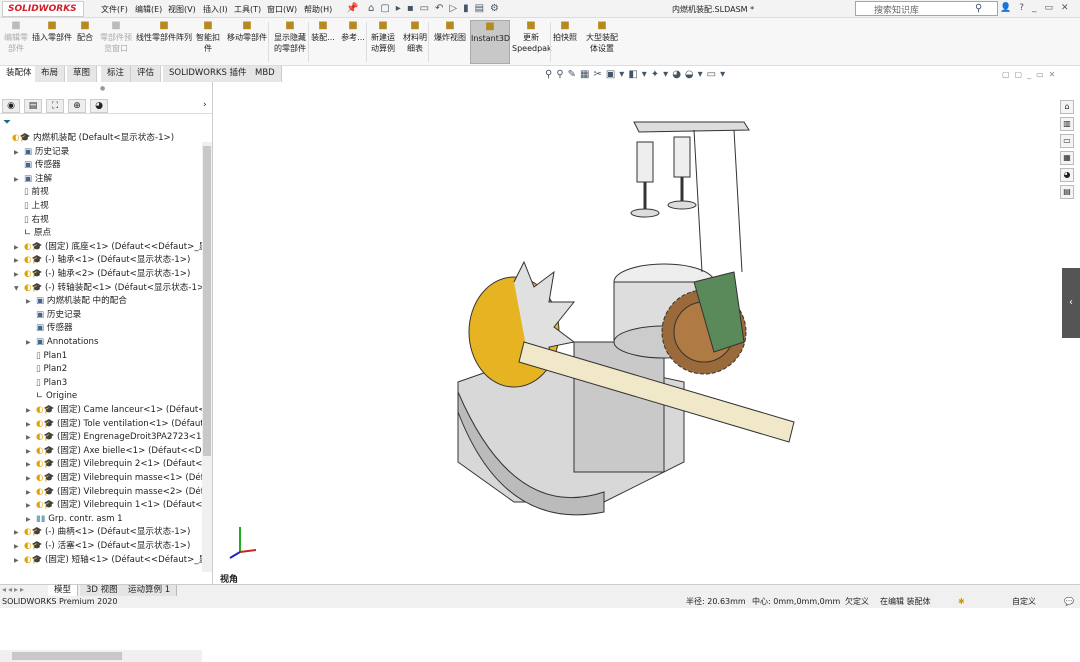 The image size is (1080, 662). I want to click on home-icon: ⌂, so click(1067, 107).